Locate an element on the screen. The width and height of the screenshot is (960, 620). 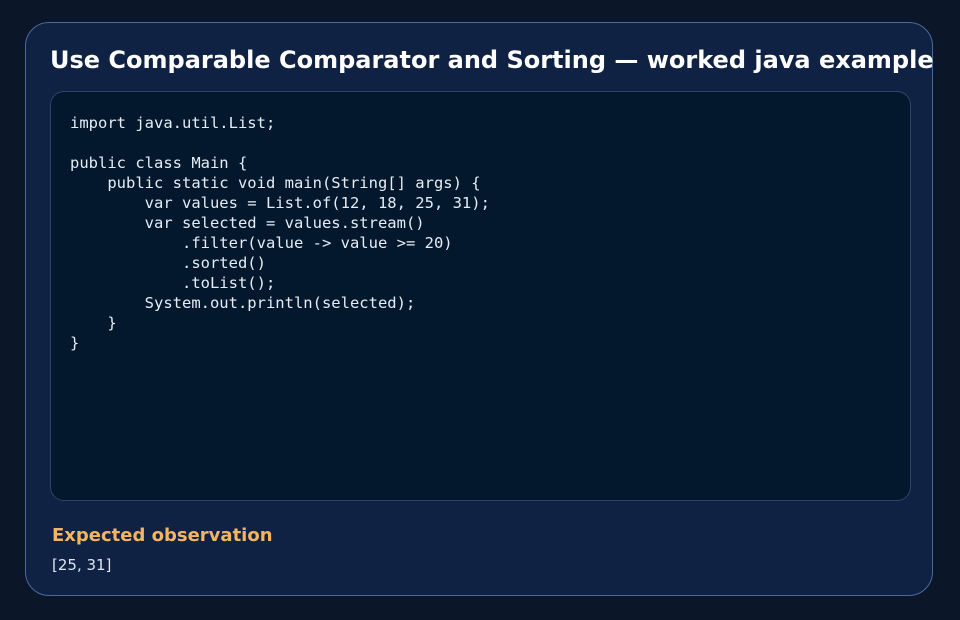
observation-heading: Expected observation is located at coordinates (162, 535).